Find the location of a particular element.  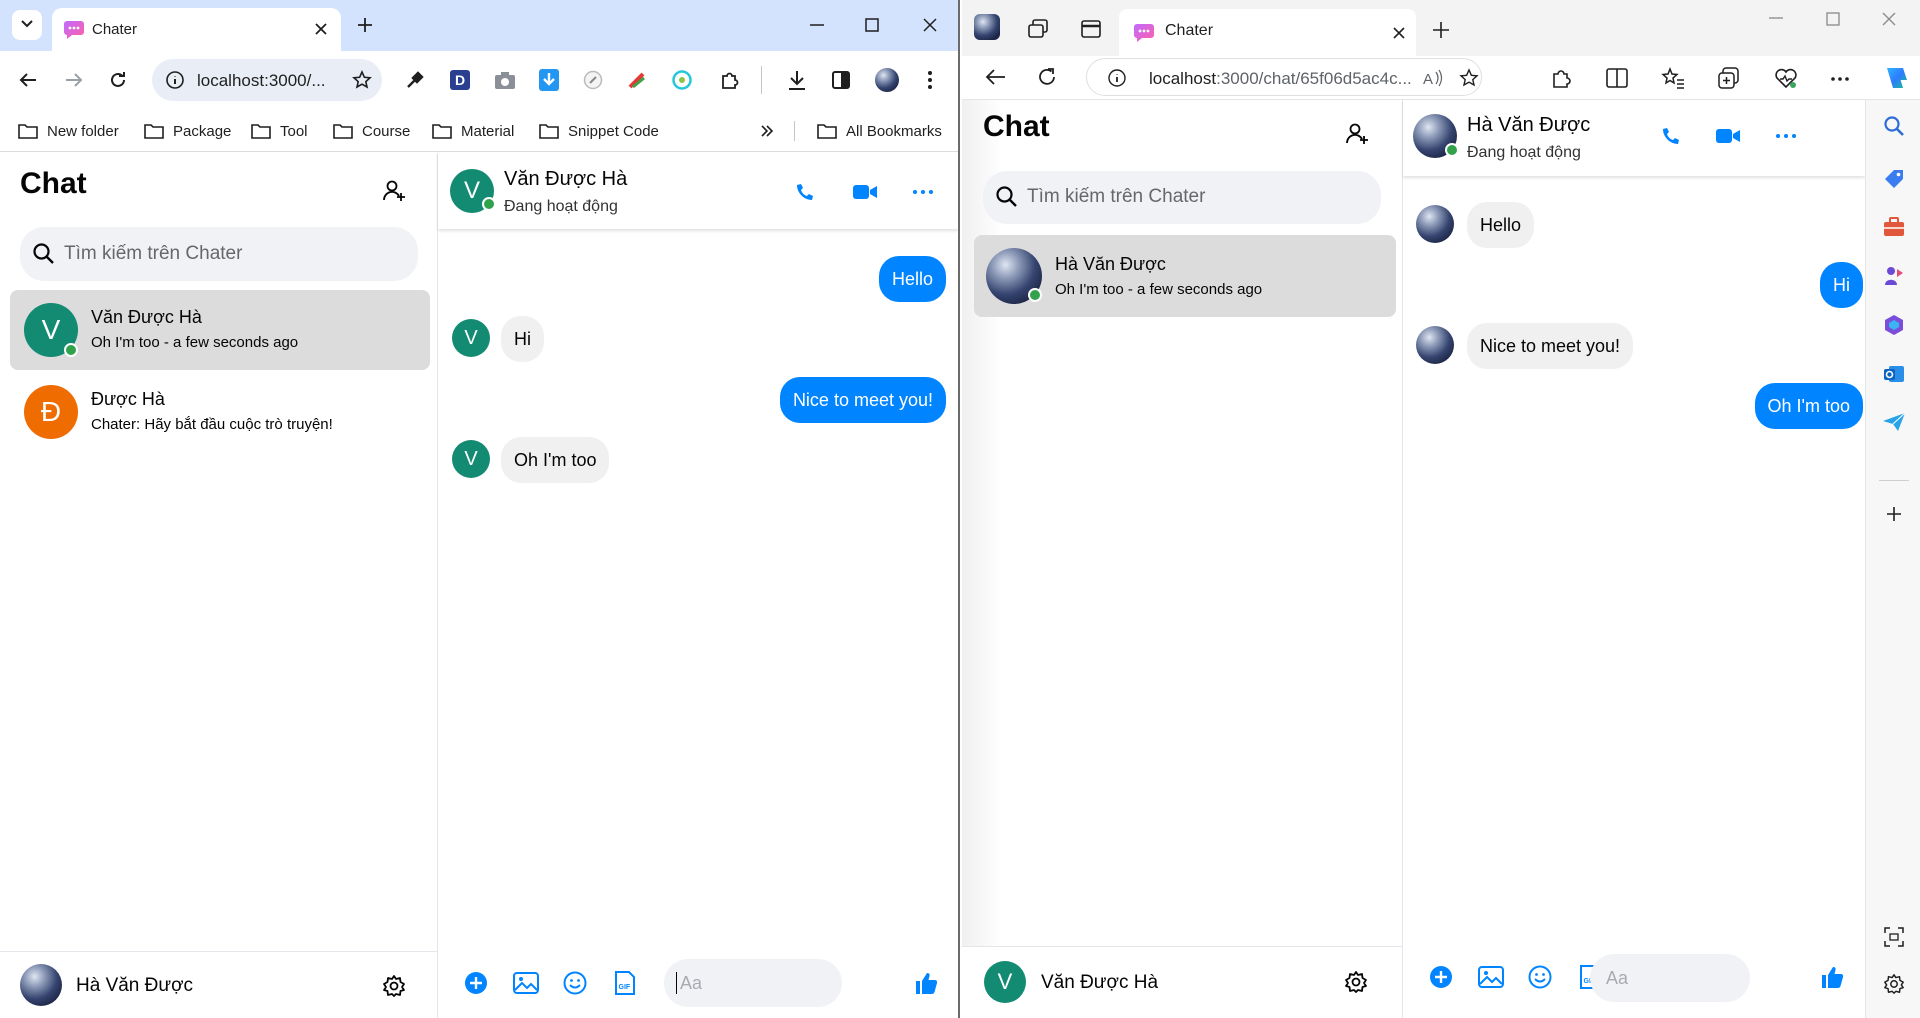

puzzle-icon is located at coordinates (730, 80).